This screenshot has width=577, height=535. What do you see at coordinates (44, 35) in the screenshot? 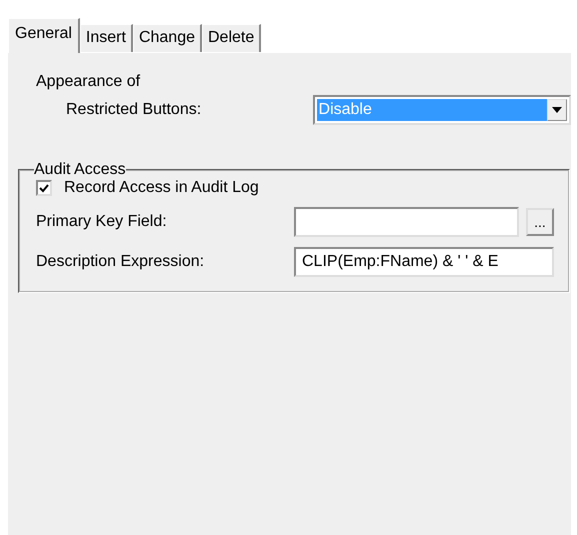
I see `tab: General` at bounding box center [44, 35].